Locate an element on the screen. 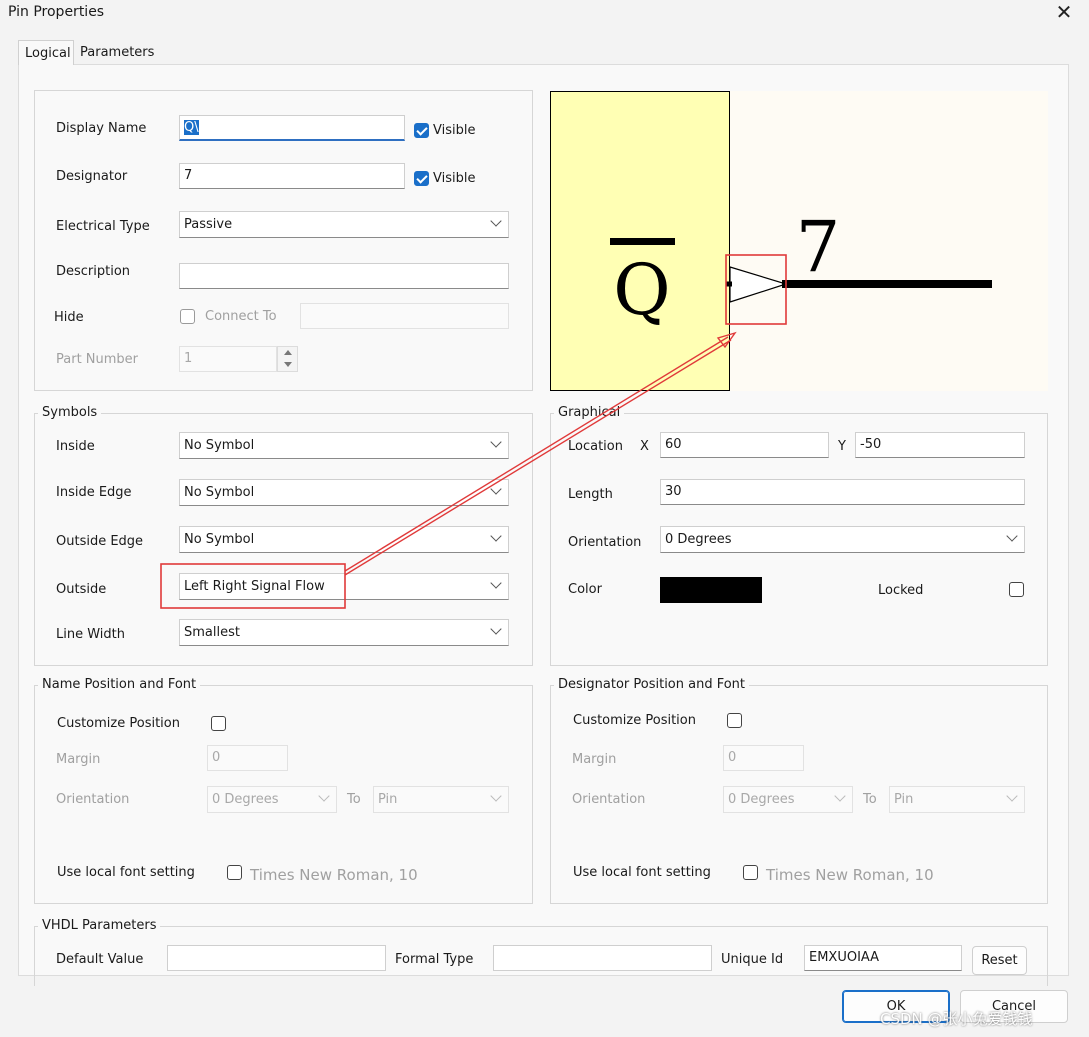 The height and width of the screenshot is (1037, 1089). annotation-box is located at coordinates (253, 586).